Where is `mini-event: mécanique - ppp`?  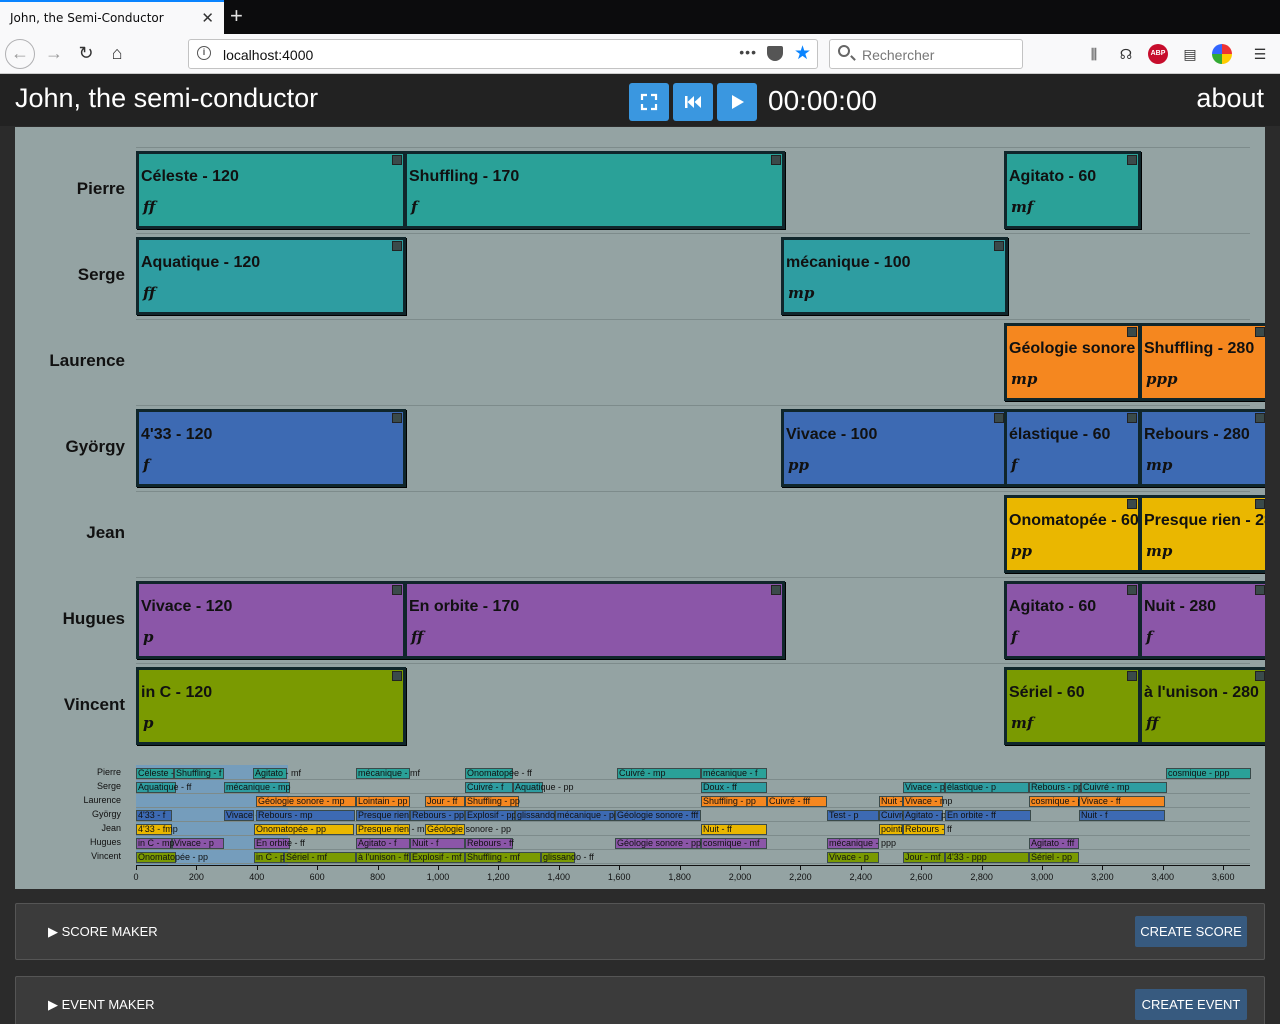
mini-event: mécanique - ppp is located at coordinates (861, 843).